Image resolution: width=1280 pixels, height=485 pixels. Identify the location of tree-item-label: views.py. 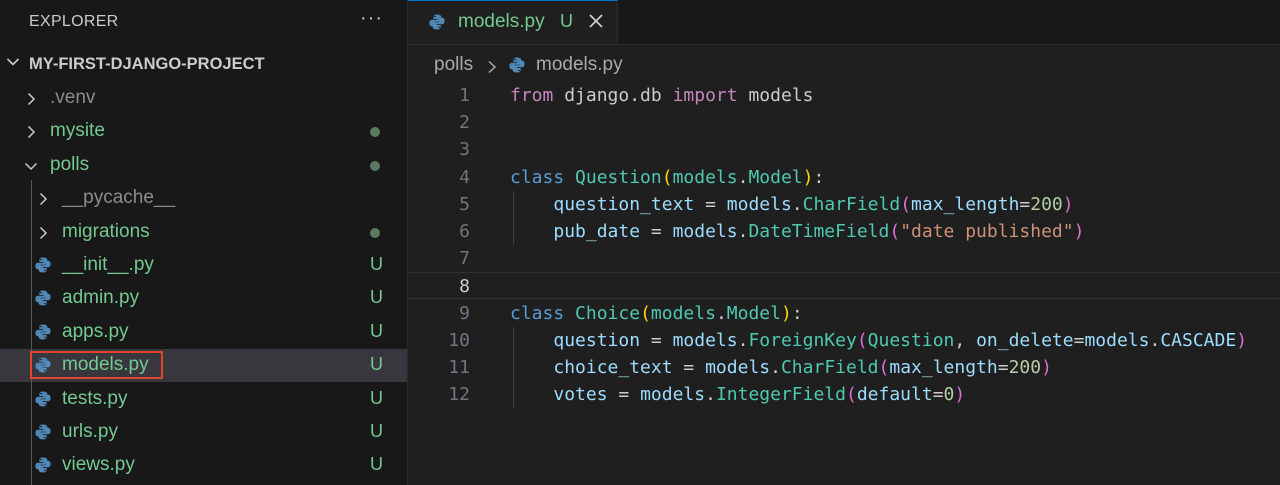
(98, 465).